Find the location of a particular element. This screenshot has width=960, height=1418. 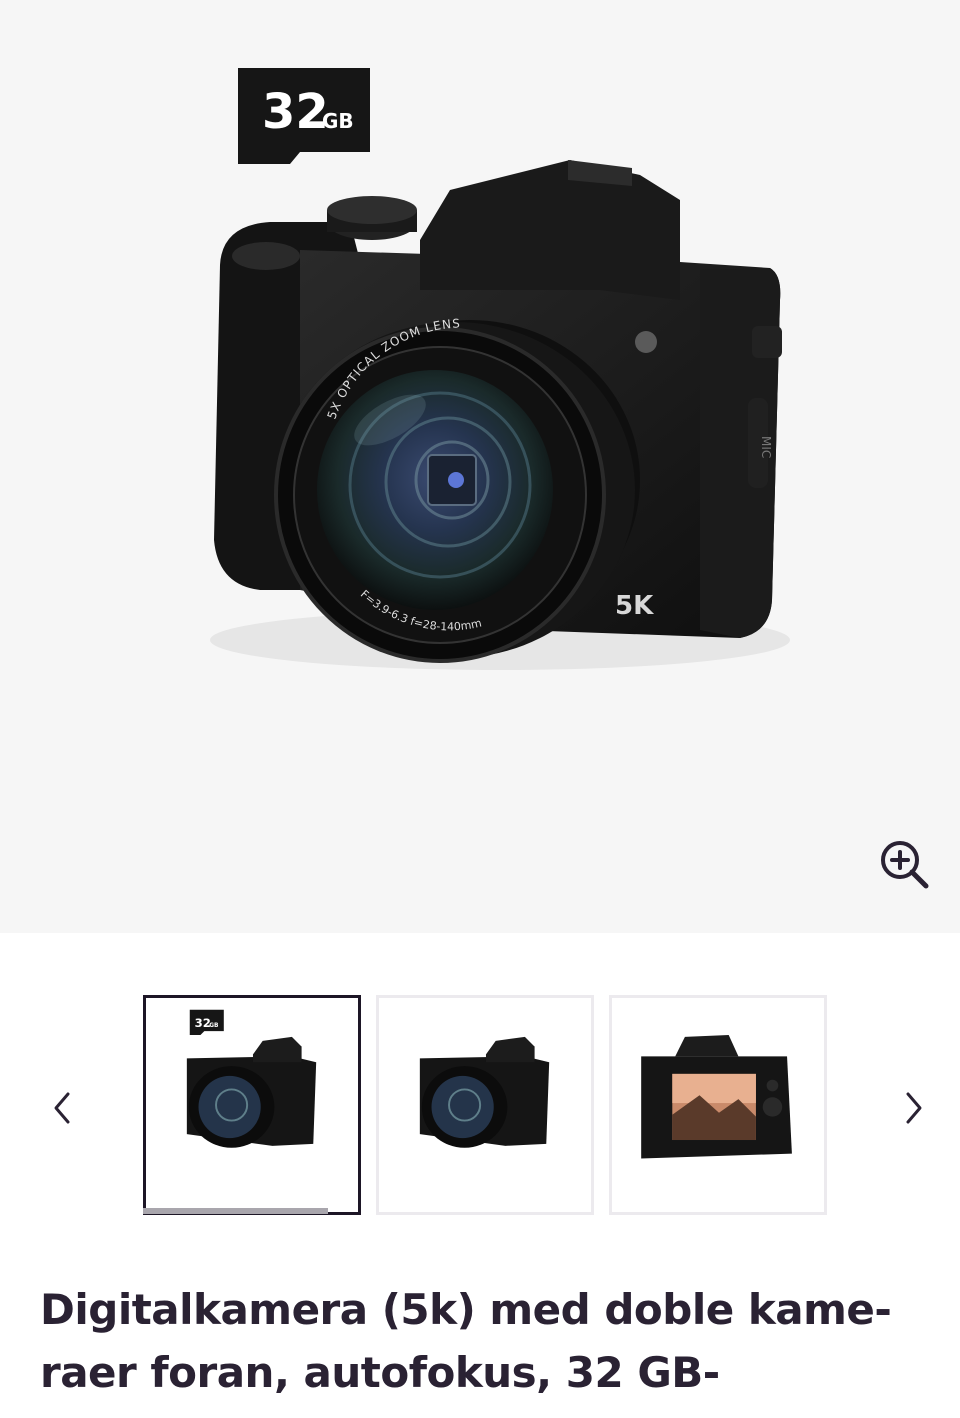

chevron-right-icon is located at coordinates (914, 1108).